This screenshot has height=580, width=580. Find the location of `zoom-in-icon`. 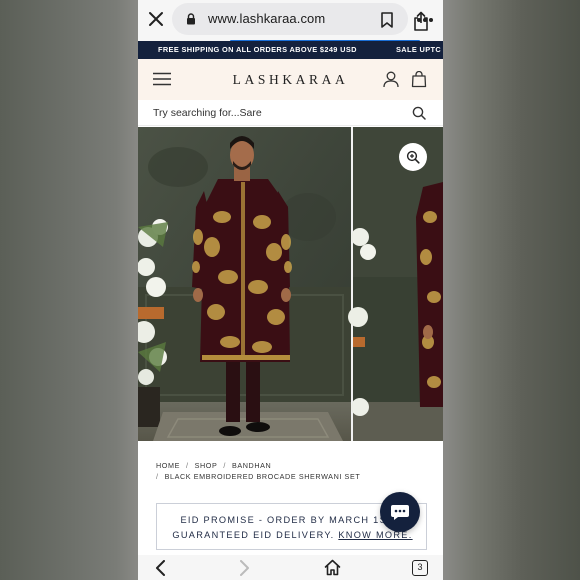

zoom-in-icon is located at coordinates (413, 157).